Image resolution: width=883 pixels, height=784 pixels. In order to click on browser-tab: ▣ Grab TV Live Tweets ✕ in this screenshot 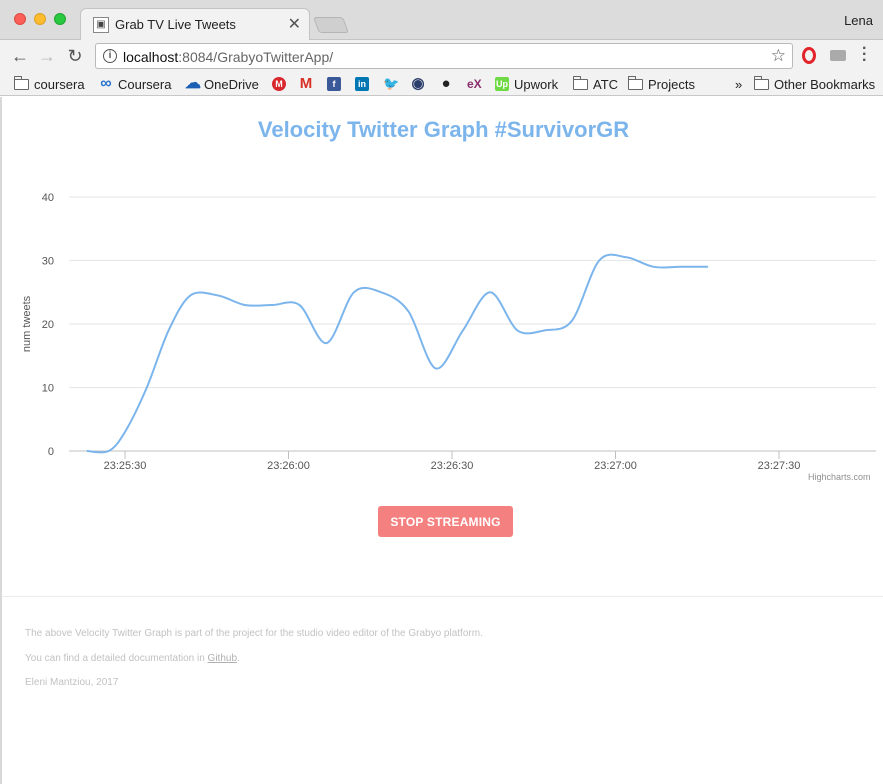, I will do `click(195, 24)`.